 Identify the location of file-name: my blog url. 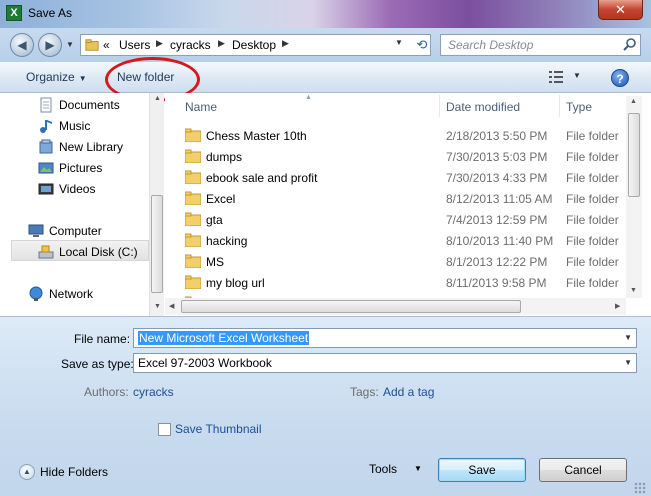
(235, 283).